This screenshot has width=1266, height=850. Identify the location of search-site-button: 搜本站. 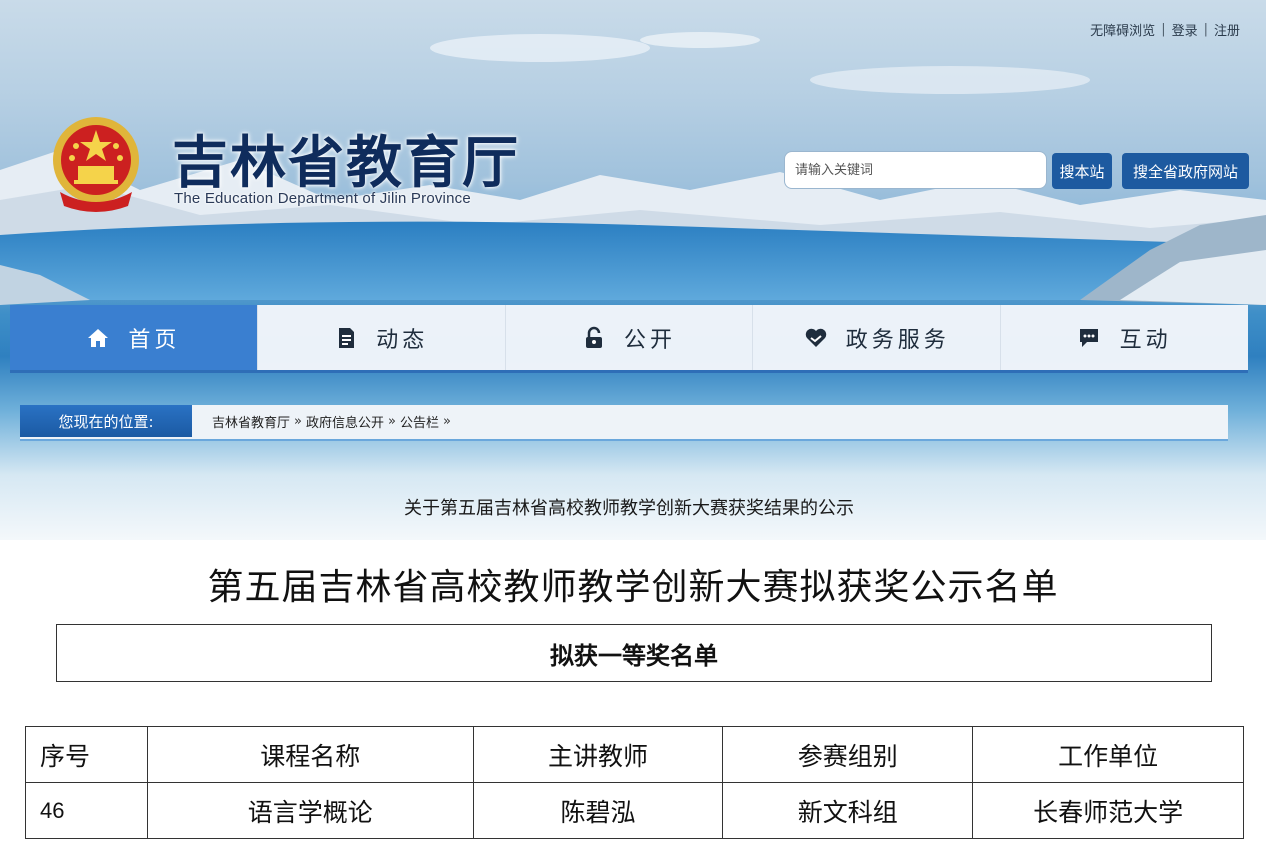
(1082, 171).